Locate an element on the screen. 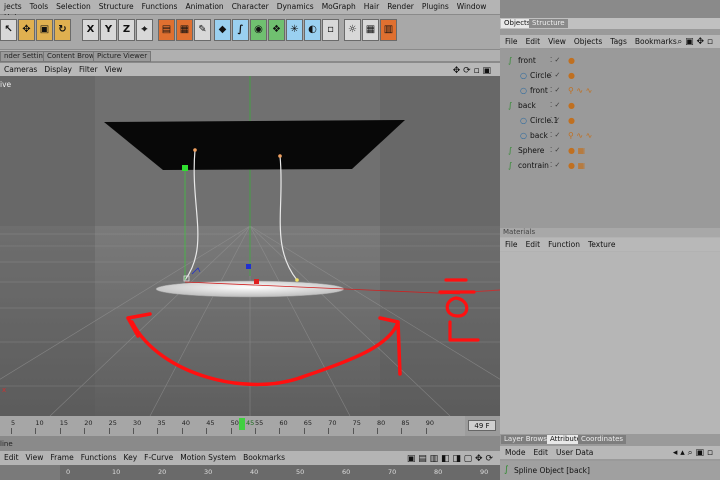 Image resolution: width=720 pixels, height=480 pixels. timeline-menu-bookmarks: Bookmarks is located at coordinates (263, 456).